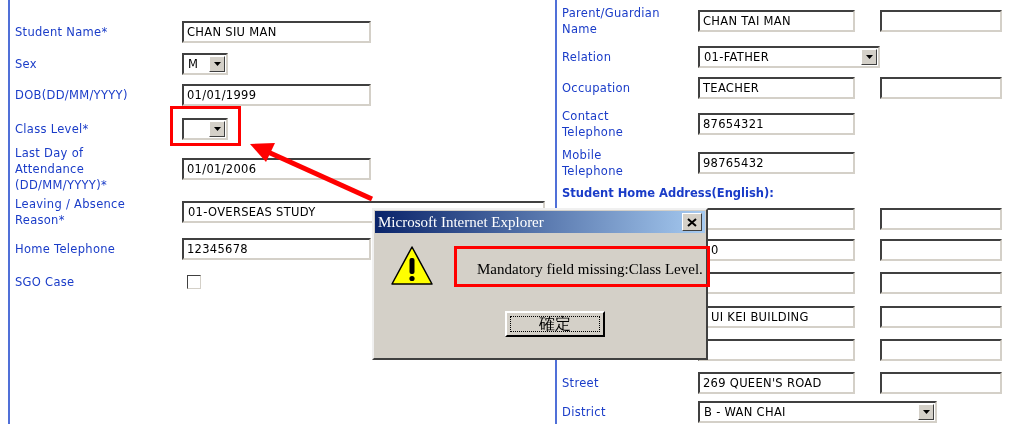  Describe the element at coordinates (205, 63) in the screenshot. I see `dropdown: M` at that location.